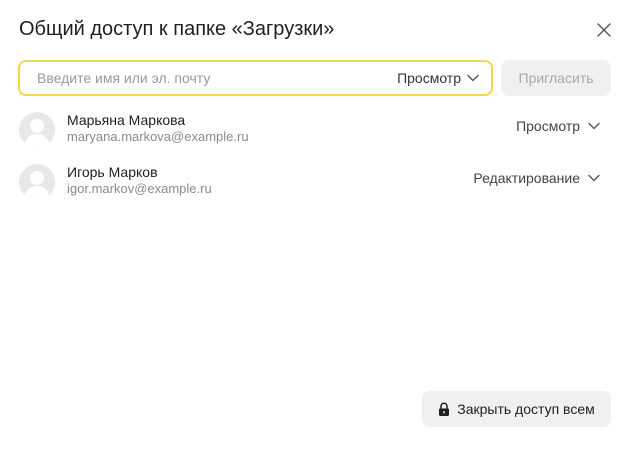 The height and width of the screenshot is (450, 632). Describe the element at coordinates (429, 78) in the screenshot. I see `invite-role-label: Просмотр` at that location.